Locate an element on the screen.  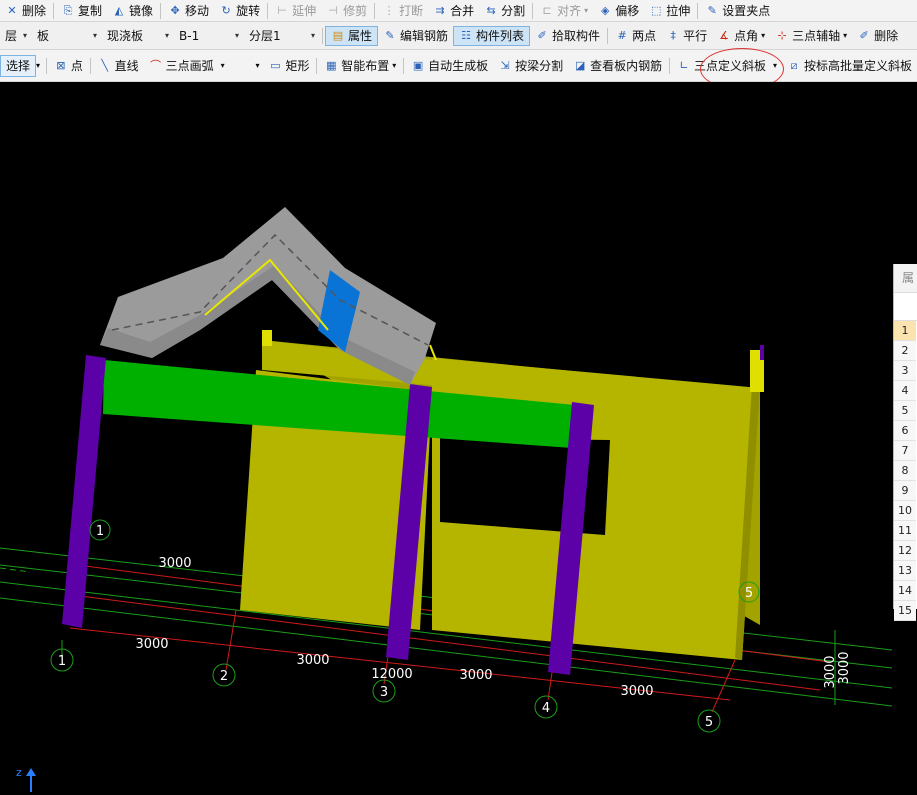
view-slab-rebar-button: ◪ 查看板内钢筋 is located at coordinates (617, 66).